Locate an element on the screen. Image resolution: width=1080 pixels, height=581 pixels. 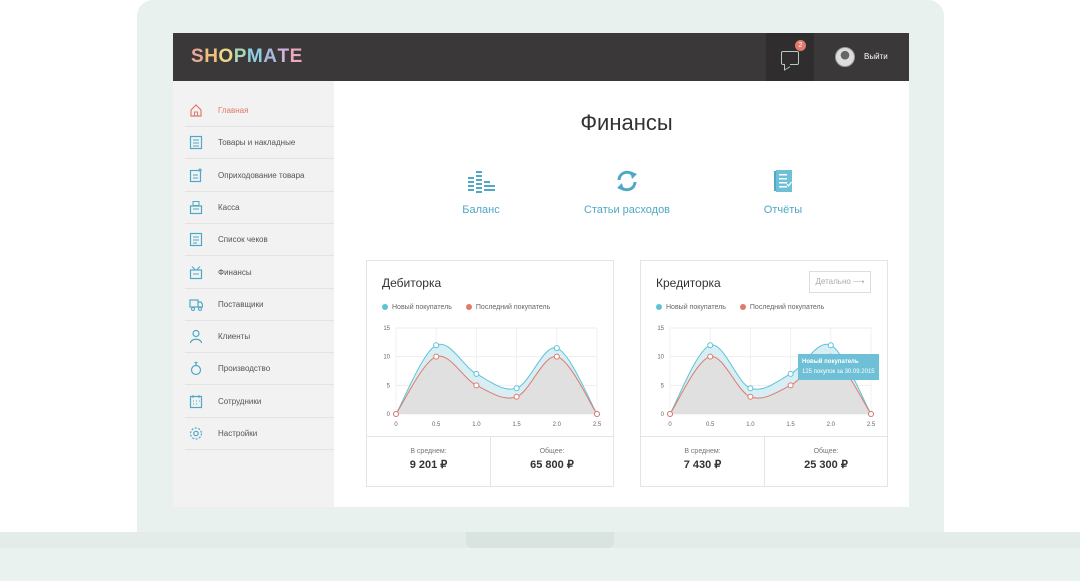
sidebar-item: Поставщики is located at coordinates (259, 305).